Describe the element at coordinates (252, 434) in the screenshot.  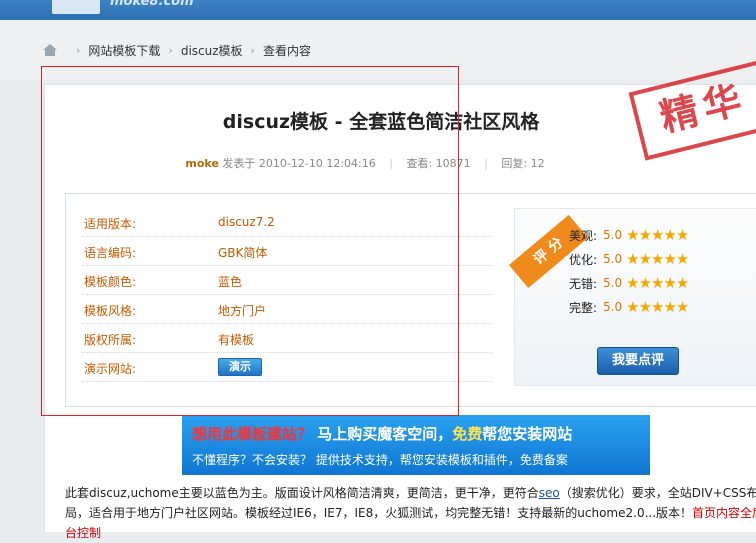
I see `banner-text-a: 想用此模板建站？` at that location.